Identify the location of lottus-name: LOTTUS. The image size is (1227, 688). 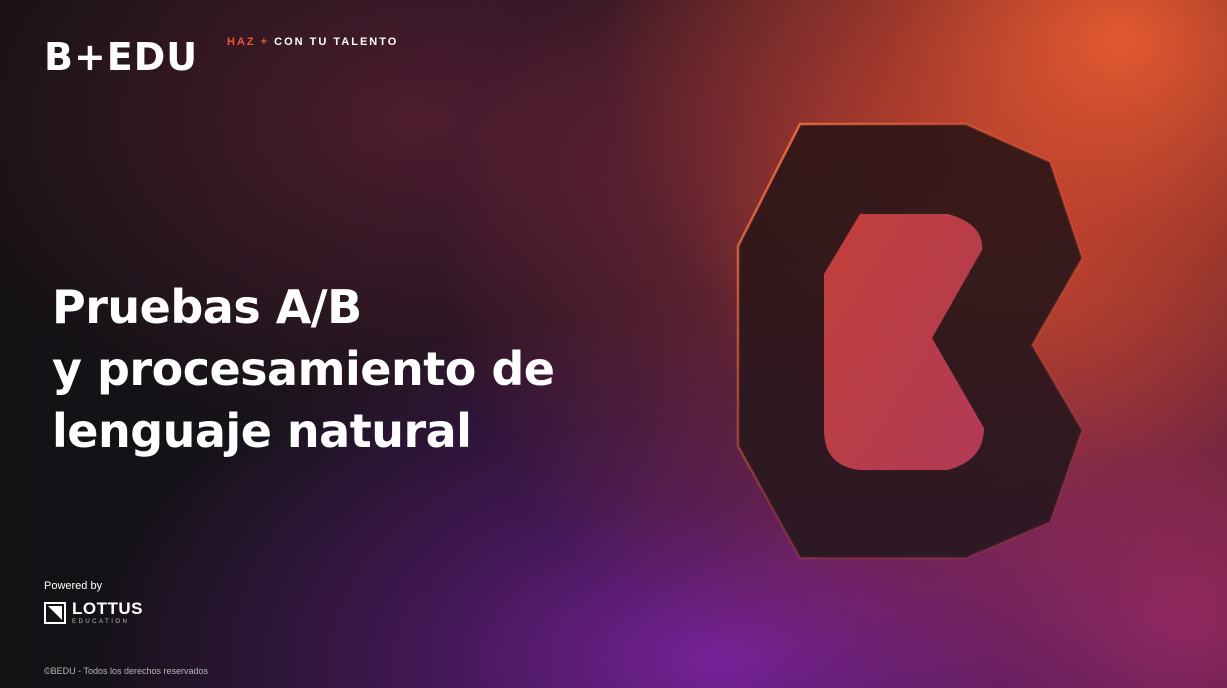
(107, 608).